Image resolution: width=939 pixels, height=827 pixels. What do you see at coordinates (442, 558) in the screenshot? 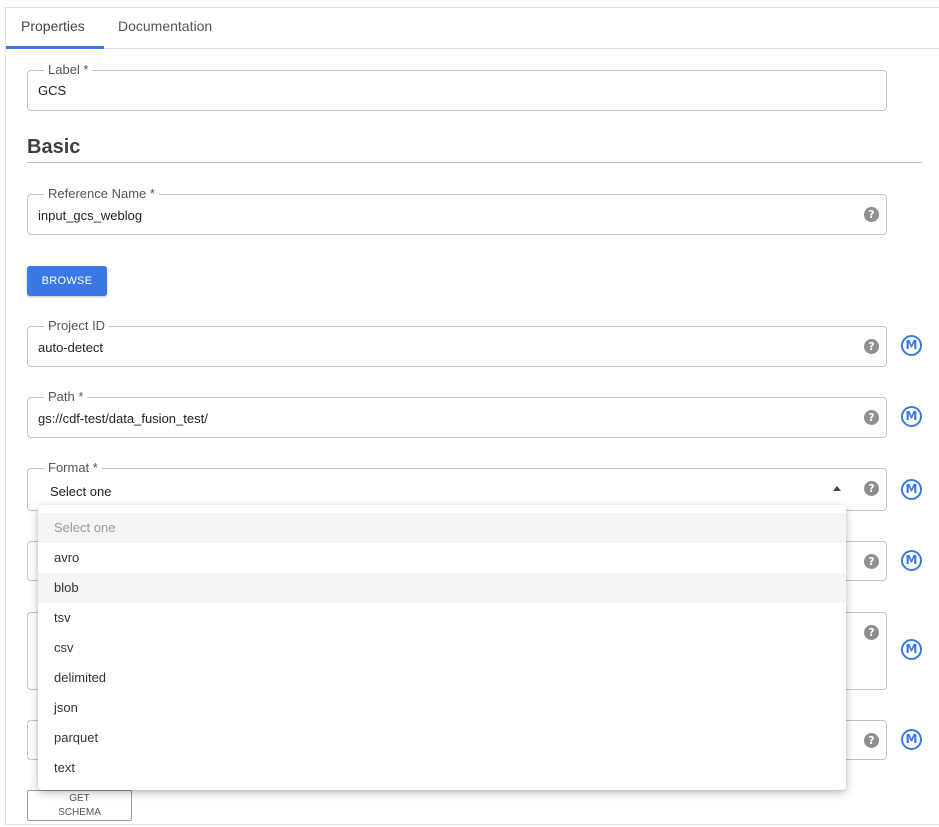
I see `dropdown-option: avro` at bounding box center [442, 558].